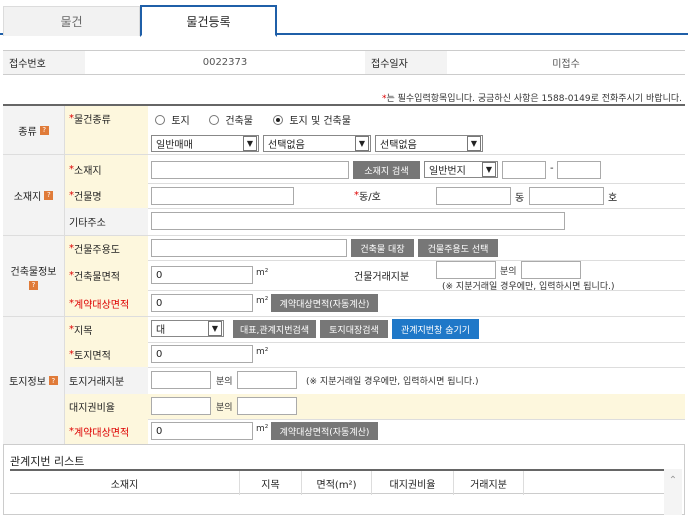  What do you see at coordinates (106, 221) in the screenshot?
I see `other-address-label: 기타주소` at bounding box center [106, 221].